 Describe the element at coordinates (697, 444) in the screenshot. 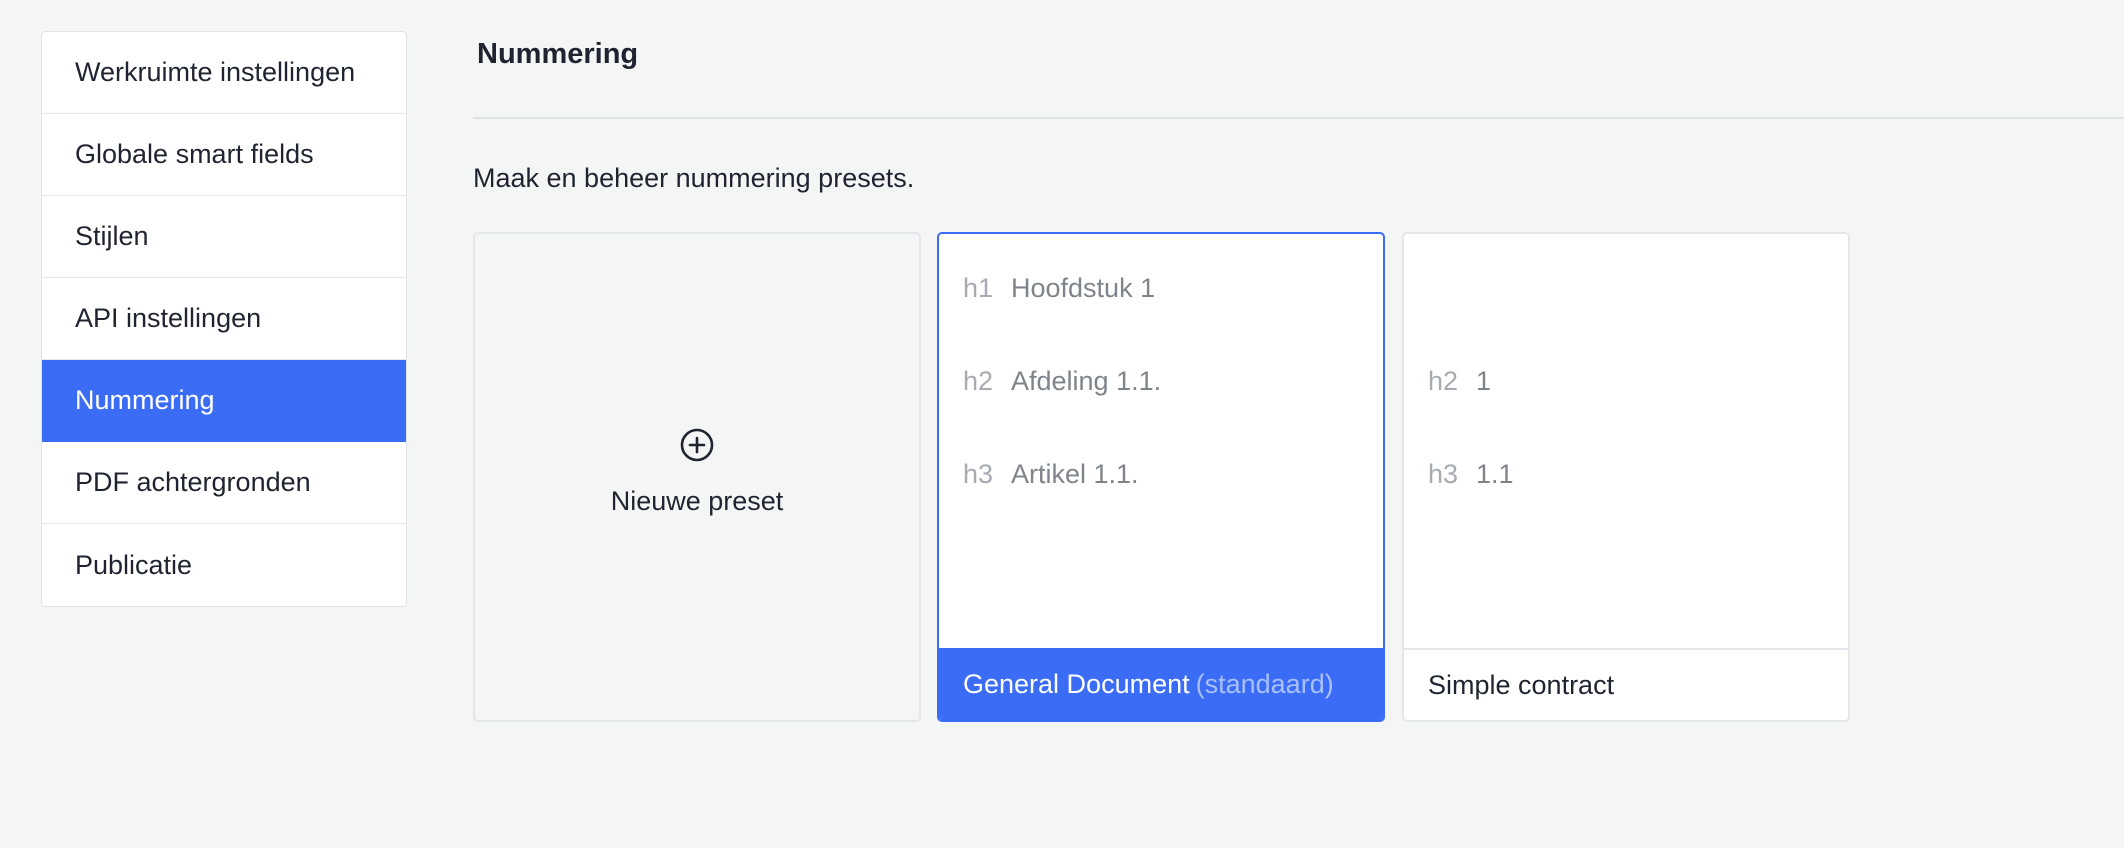

I see `plus-circle-icon` at that location.